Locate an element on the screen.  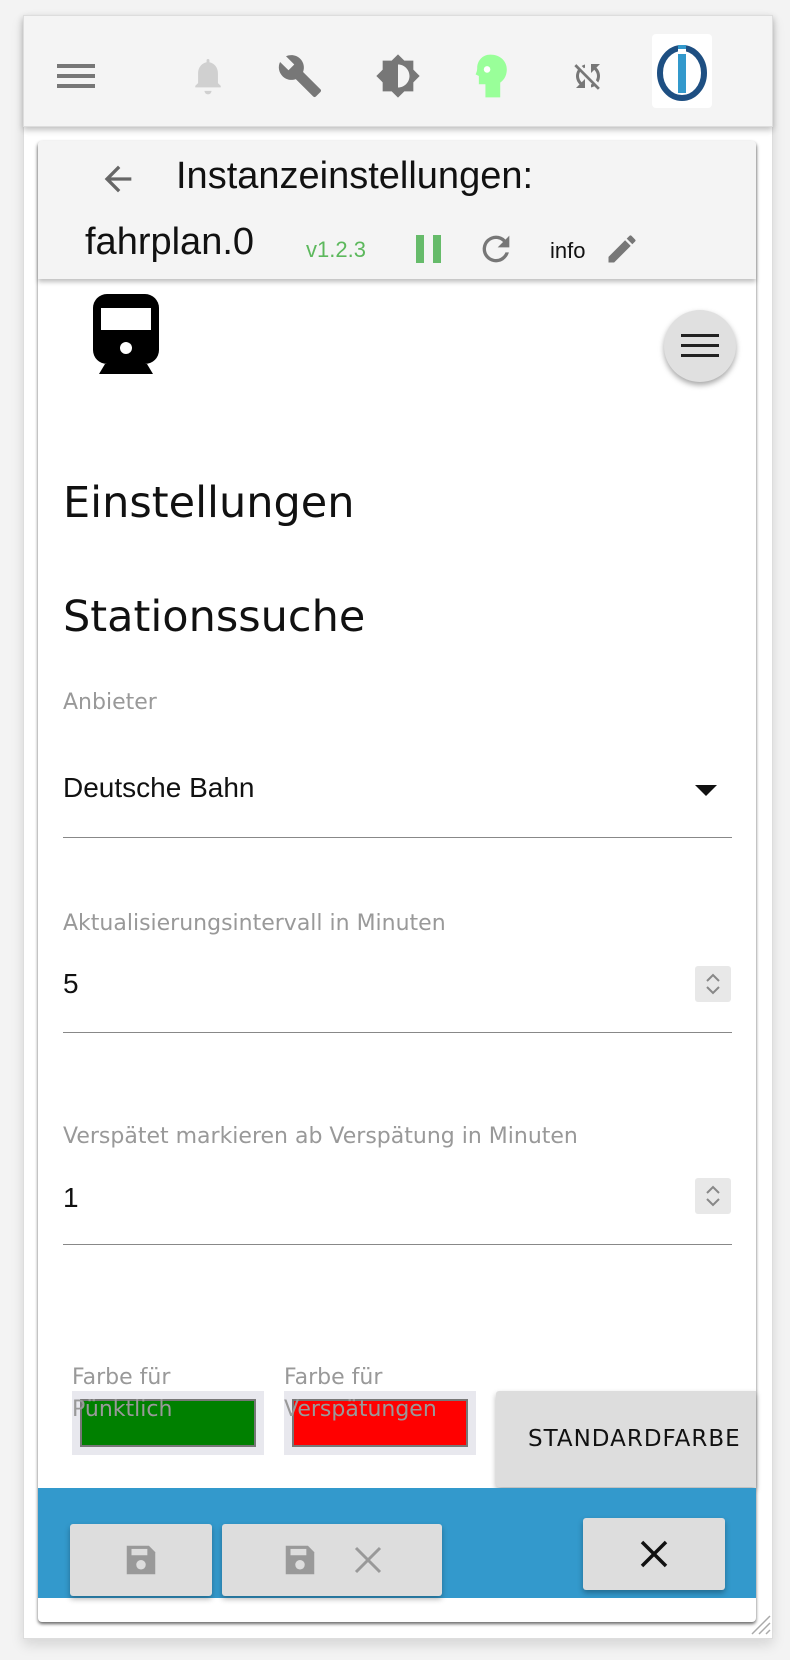
instance-name: fahrplan.0 is located at coordinates (170, 242).